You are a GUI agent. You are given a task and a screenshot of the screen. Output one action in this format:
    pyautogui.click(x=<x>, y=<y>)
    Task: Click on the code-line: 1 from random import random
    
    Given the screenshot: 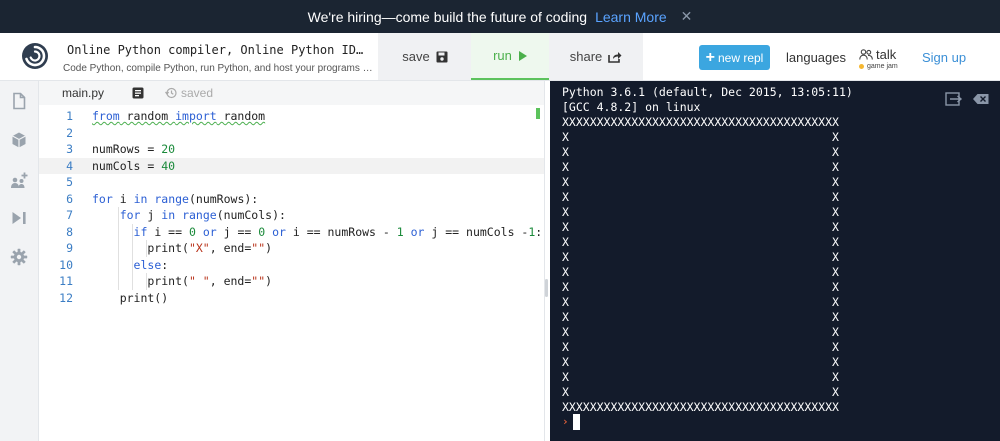 What is the action you would take?
    pyautogui.click(x=291, y=116)
    